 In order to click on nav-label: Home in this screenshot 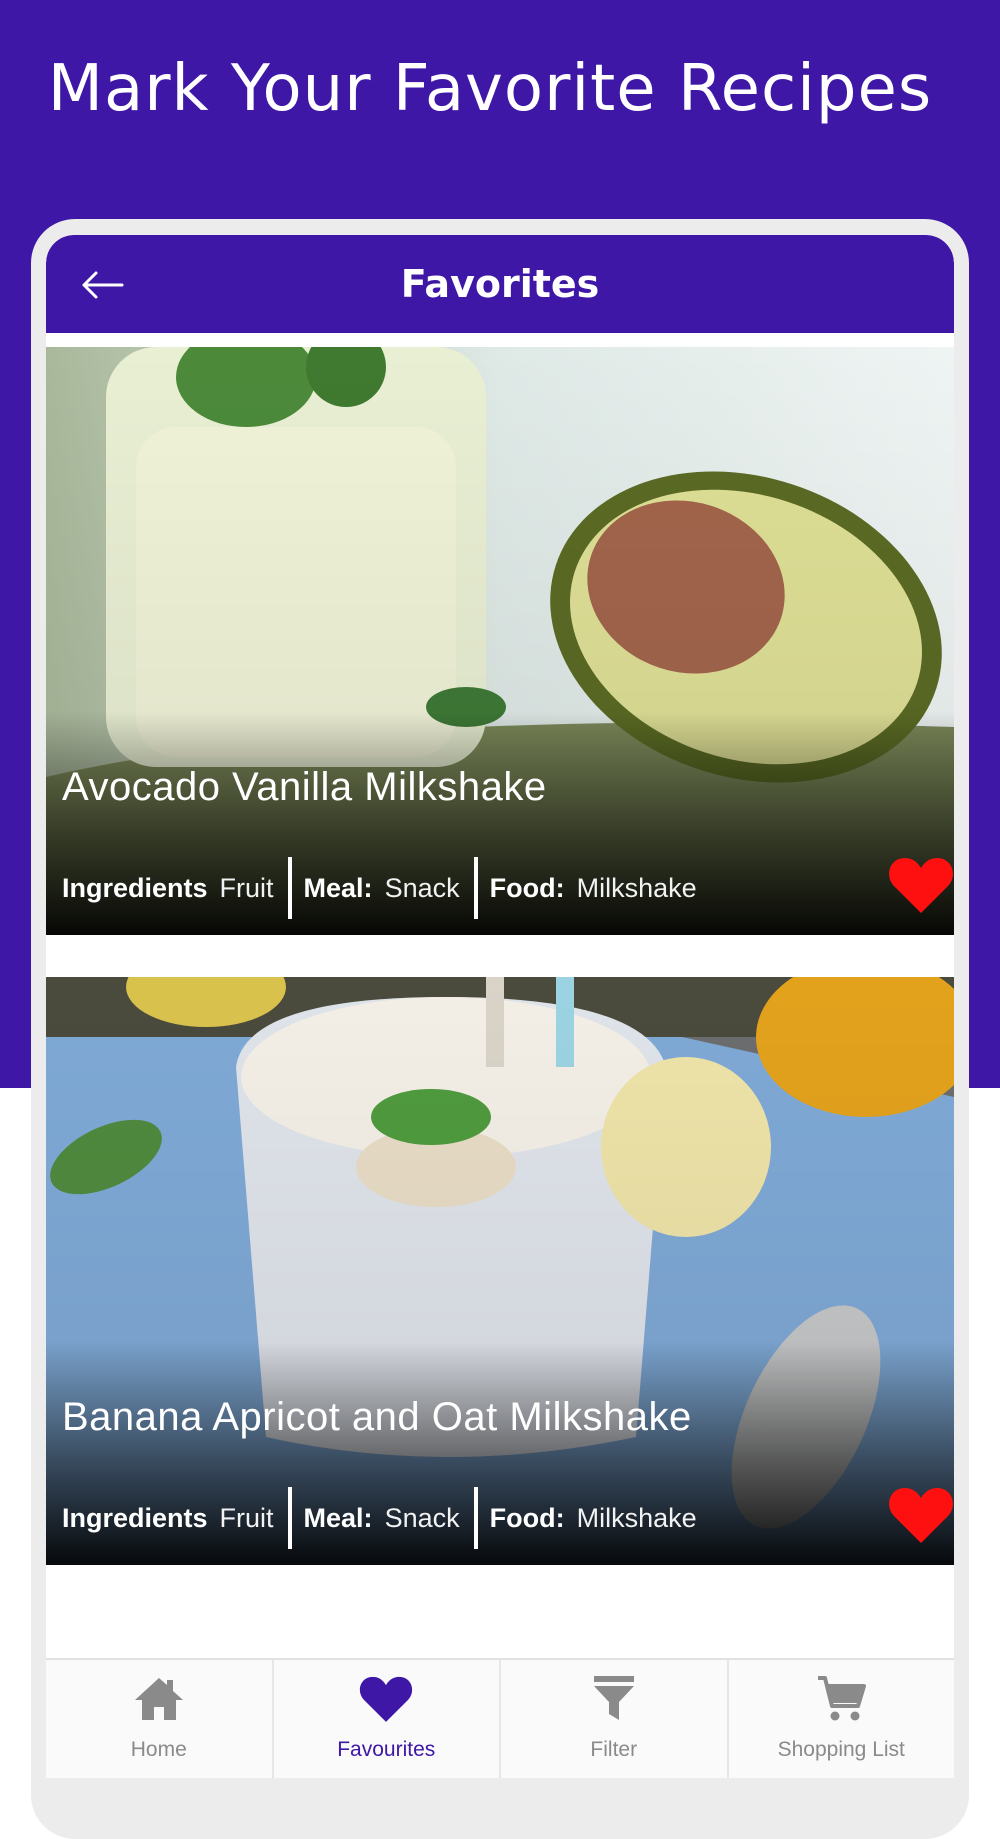, I will do `click(158, 1749)`.